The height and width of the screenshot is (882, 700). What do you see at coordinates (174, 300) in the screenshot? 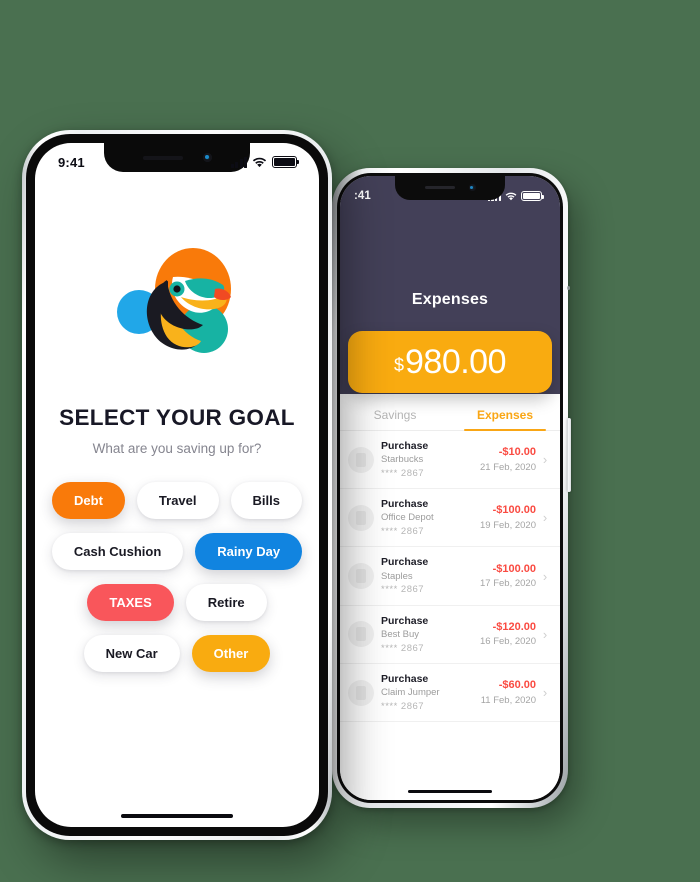
I see `toucan-logo-svg` at bounding box center [174, 300].